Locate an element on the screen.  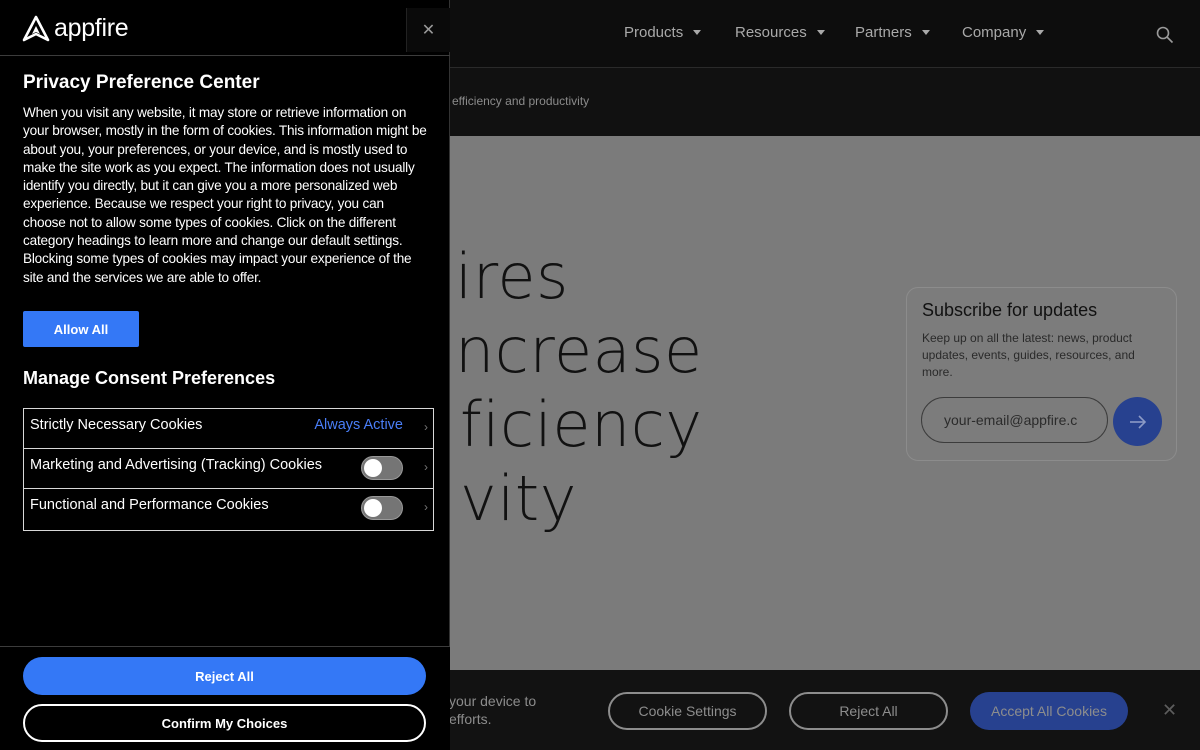
category-functional-performance: Functional and Performance Cookies › is located at coordinates (228, 509).